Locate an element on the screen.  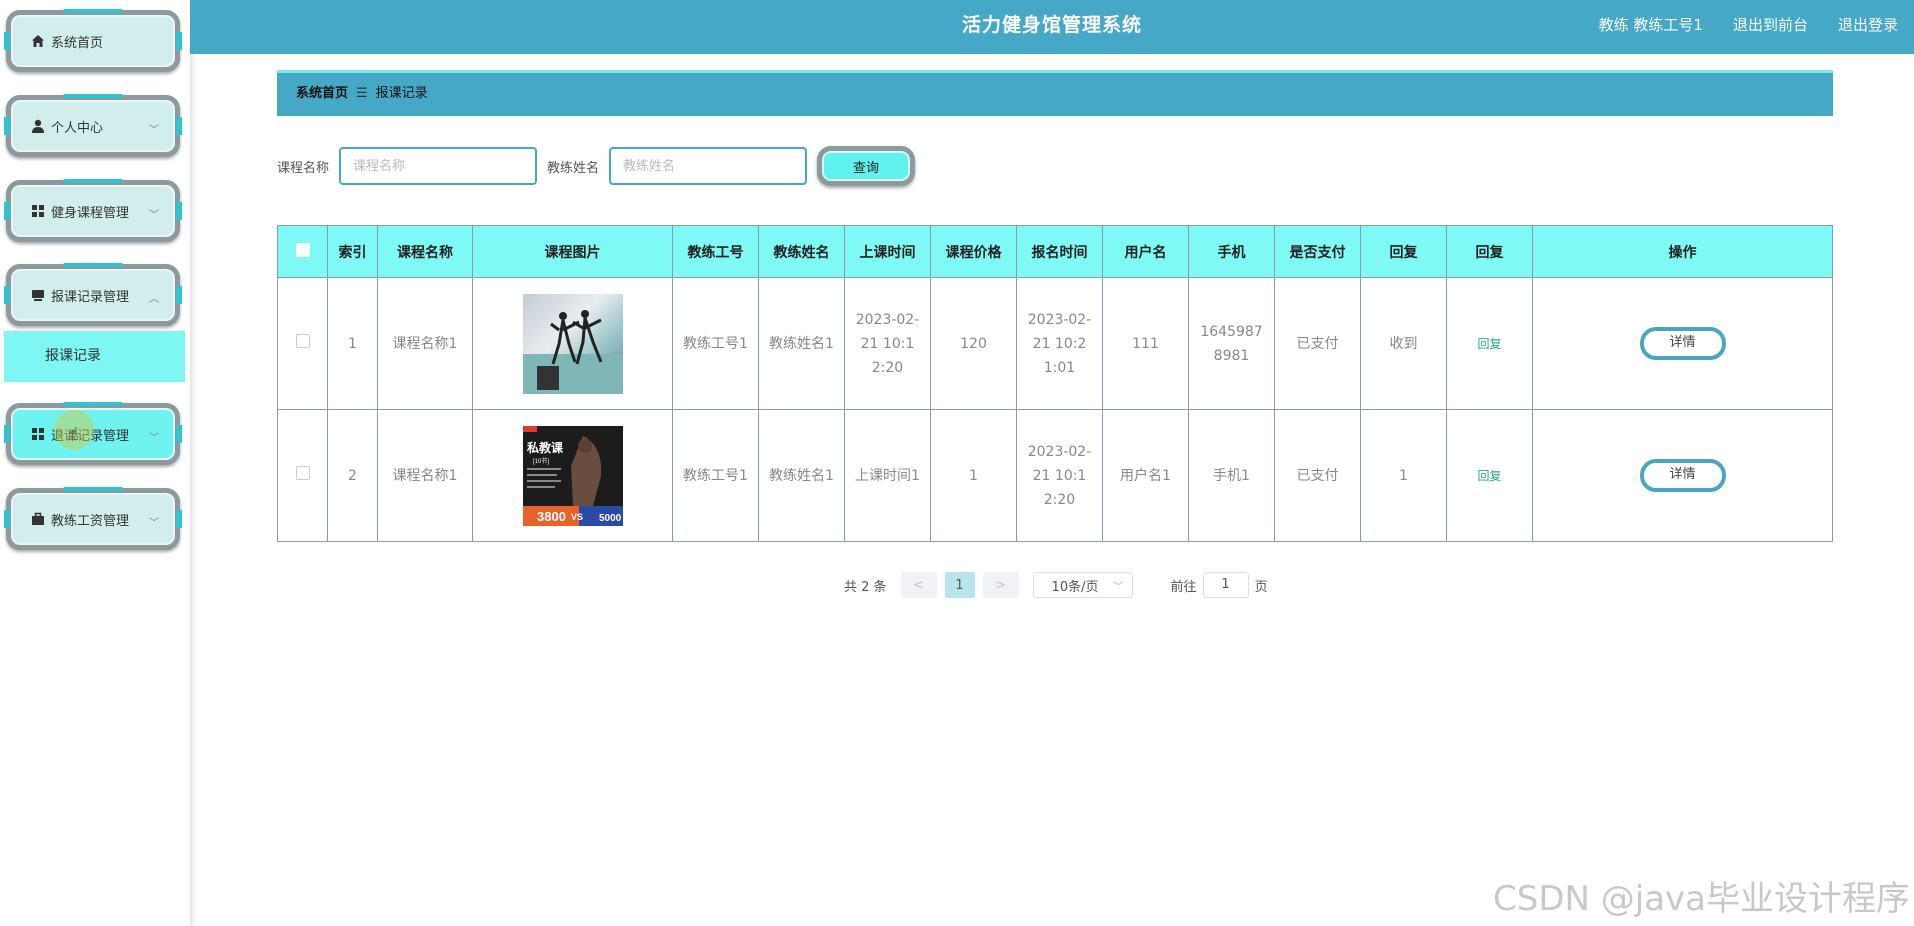
select-all-checkbox is located at coordinates (302, 249).